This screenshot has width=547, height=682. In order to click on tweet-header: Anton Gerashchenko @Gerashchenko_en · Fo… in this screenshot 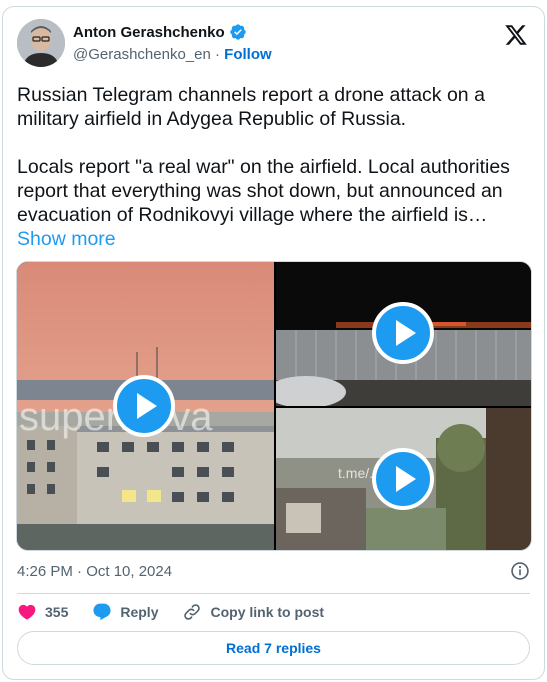, I will do `click(273, 45)`.